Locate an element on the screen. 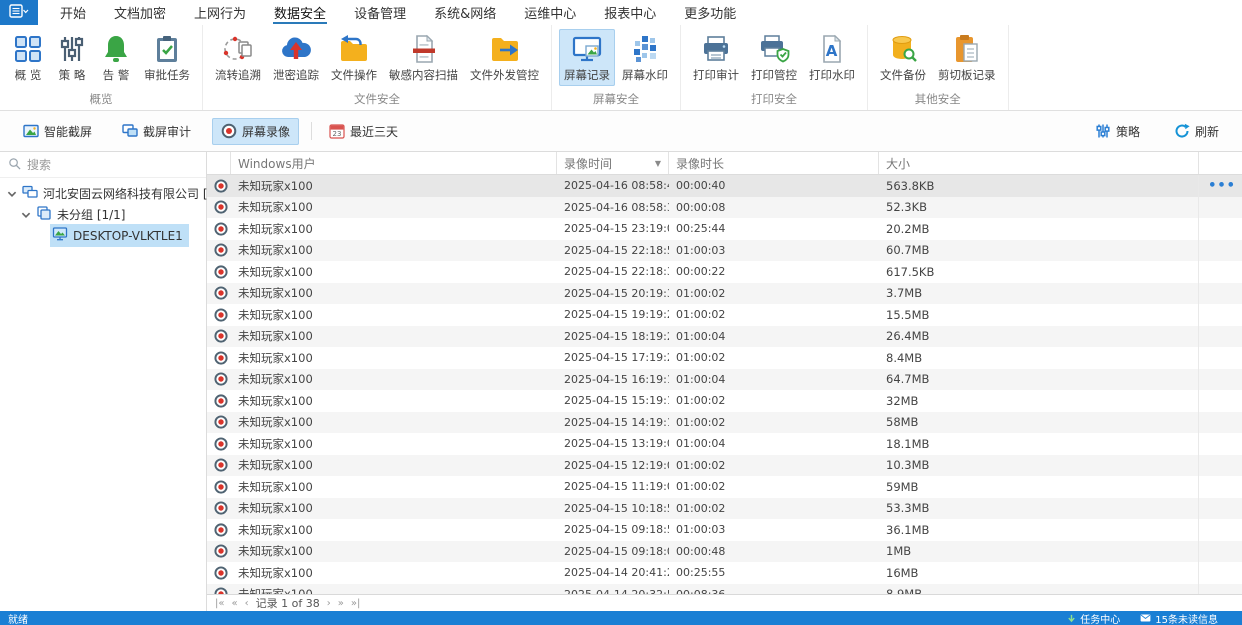 This screenshot has height=625, width=1242. first-page-button: |« is located at coordinates (220, 603).